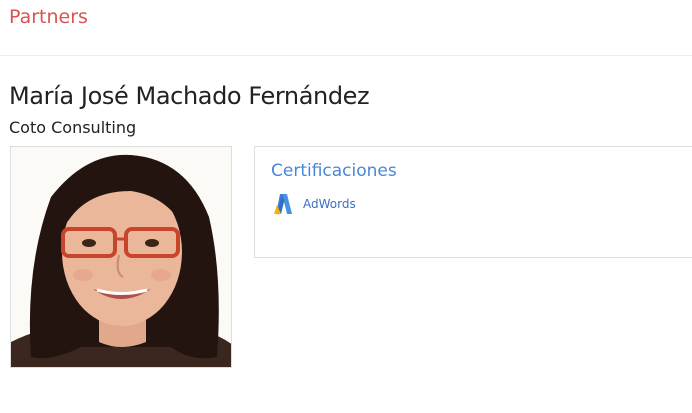 Image resolution: width=692 pixels, height=413 pixels. What do you see at coordinates (73, 127) in the screenshot?
I see `company-name: Coto Consulting` at bounding box center [73, 127].